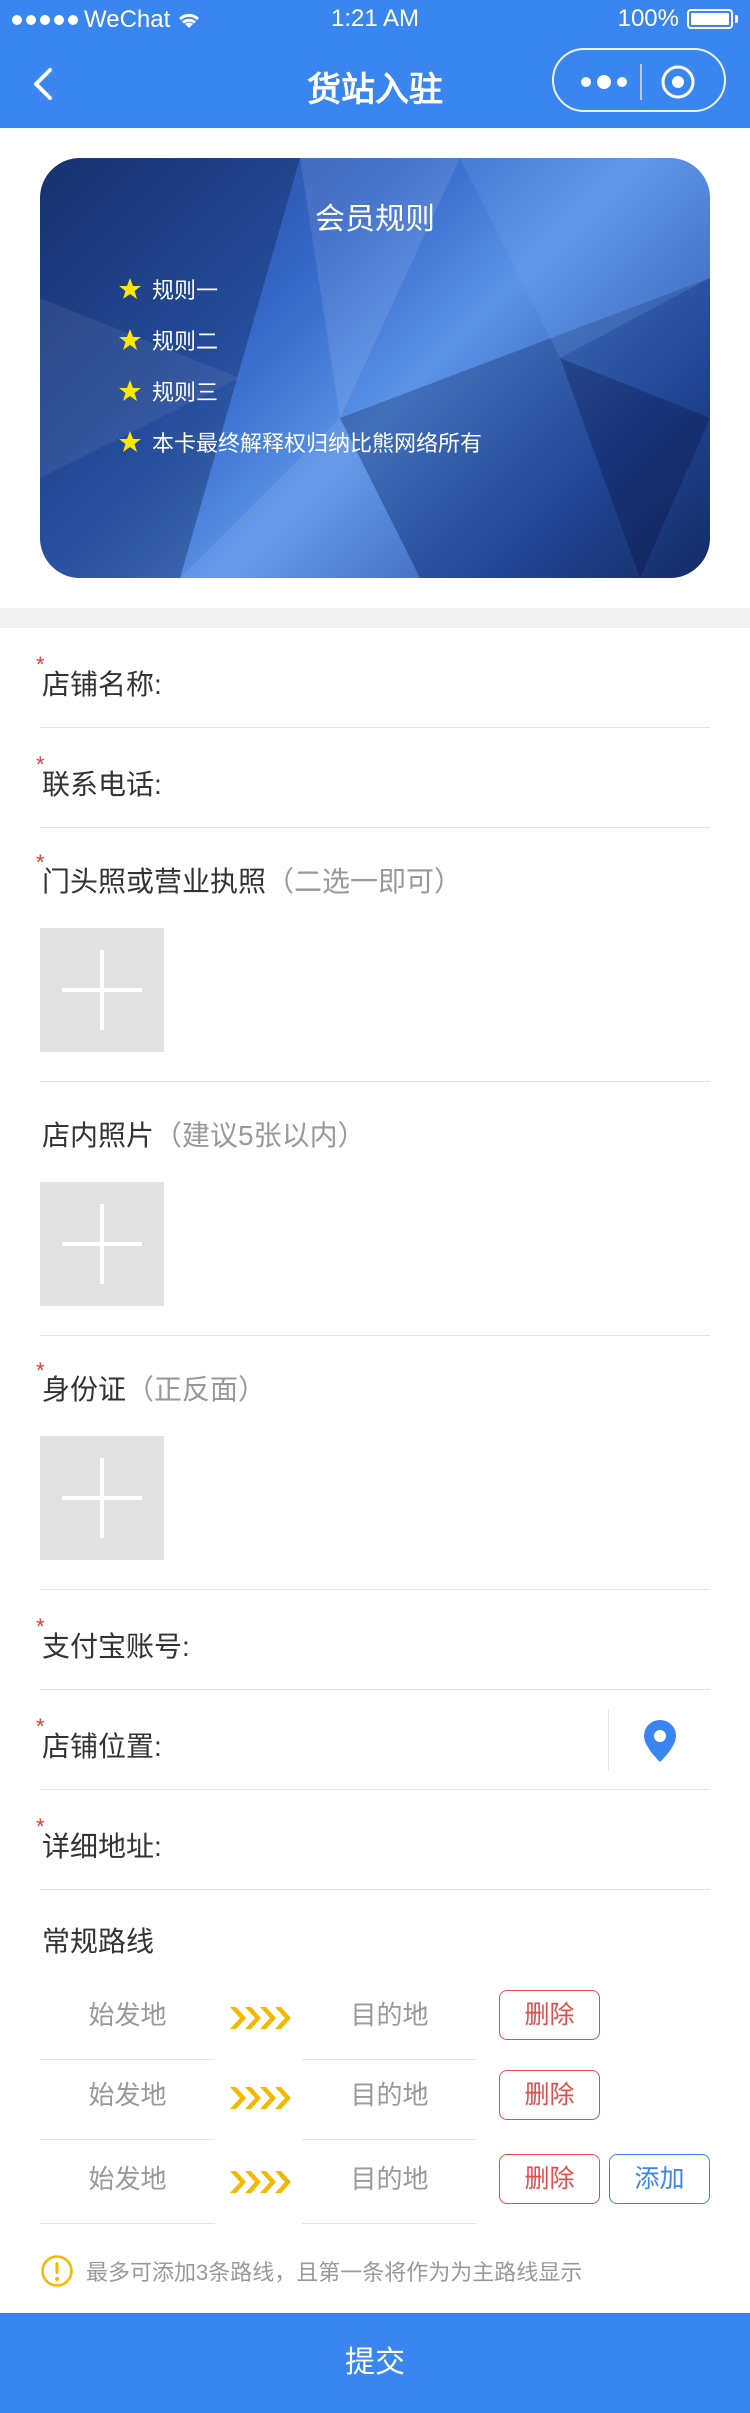 The image size is (750, 2413). I want to click on rules-list: 规则一 规则二 规则三 本卡最终解释权归纳比熊网络所有, so click(300, 365).